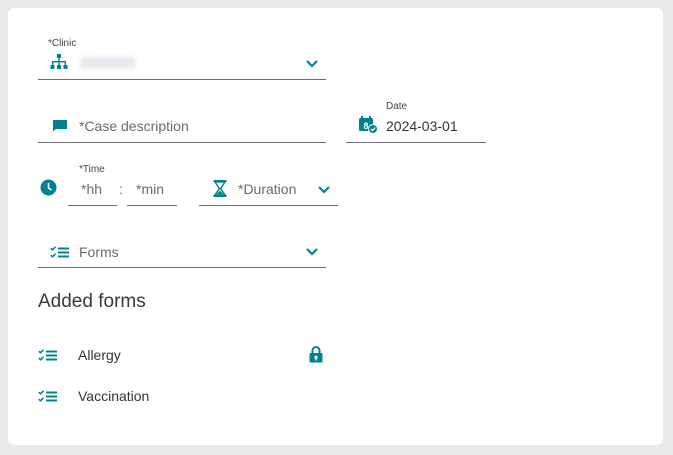 Image resolution: width=673 pixels, height=455 pixels. What do you see at coordinates (92, 205) in the screenshot?
I see `hours-underline` at bounding box center [92, 205].